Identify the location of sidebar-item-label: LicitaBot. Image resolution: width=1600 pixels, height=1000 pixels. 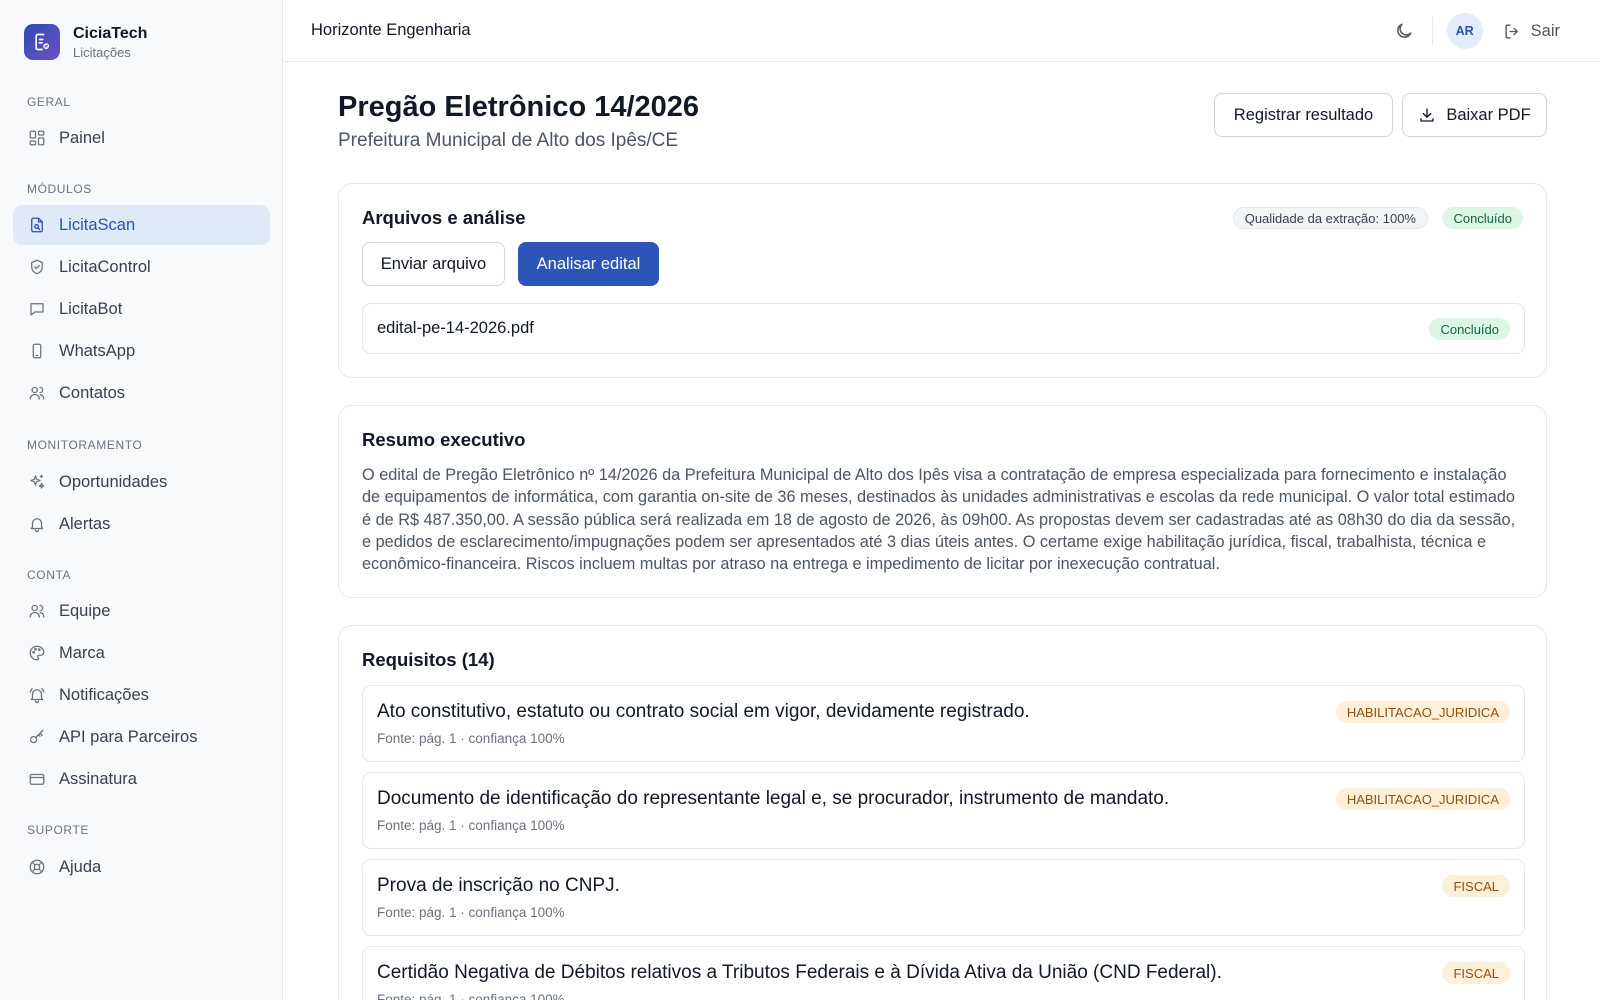
(91, 308).